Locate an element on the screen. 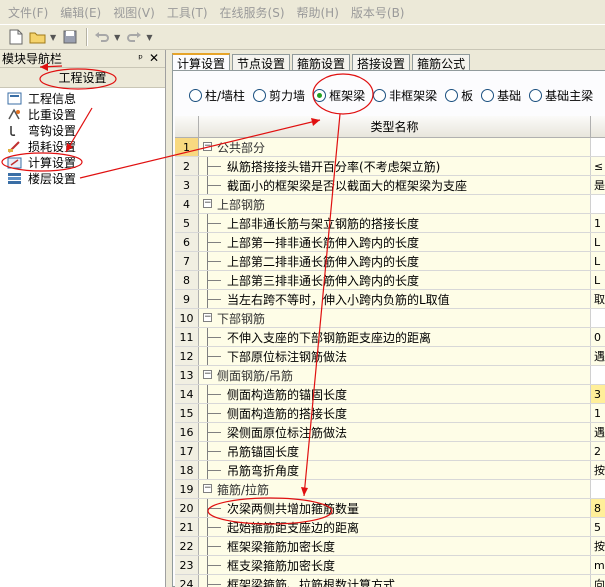 Image resolution: width=605 pixels, height=587 pixels. menu-item-3: 工具(T) is located at coordinates (187, 12).